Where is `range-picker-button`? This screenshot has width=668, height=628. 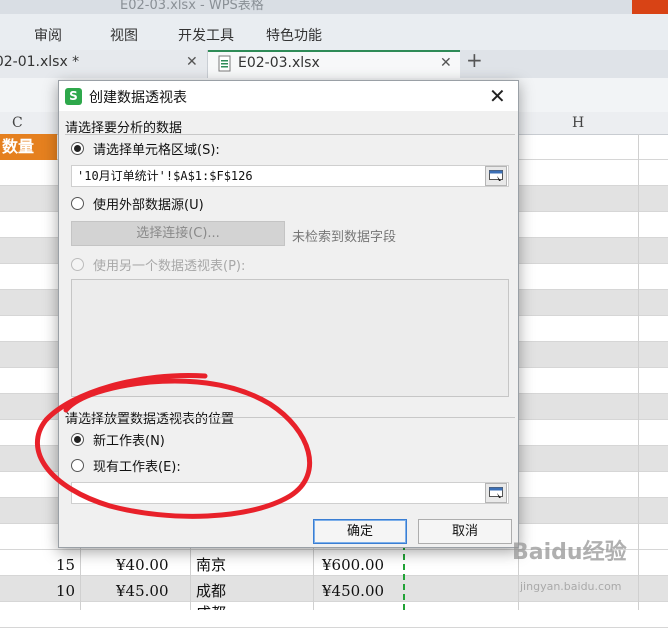 range-picker-button is located at coordinates (496, 176).